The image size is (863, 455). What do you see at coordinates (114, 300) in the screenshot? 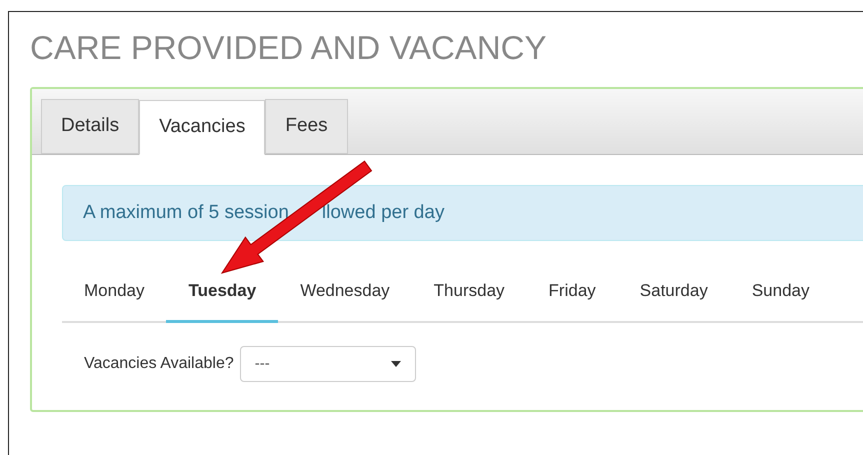
I see `day-tab: Monday` at bounding box center [114, 300].